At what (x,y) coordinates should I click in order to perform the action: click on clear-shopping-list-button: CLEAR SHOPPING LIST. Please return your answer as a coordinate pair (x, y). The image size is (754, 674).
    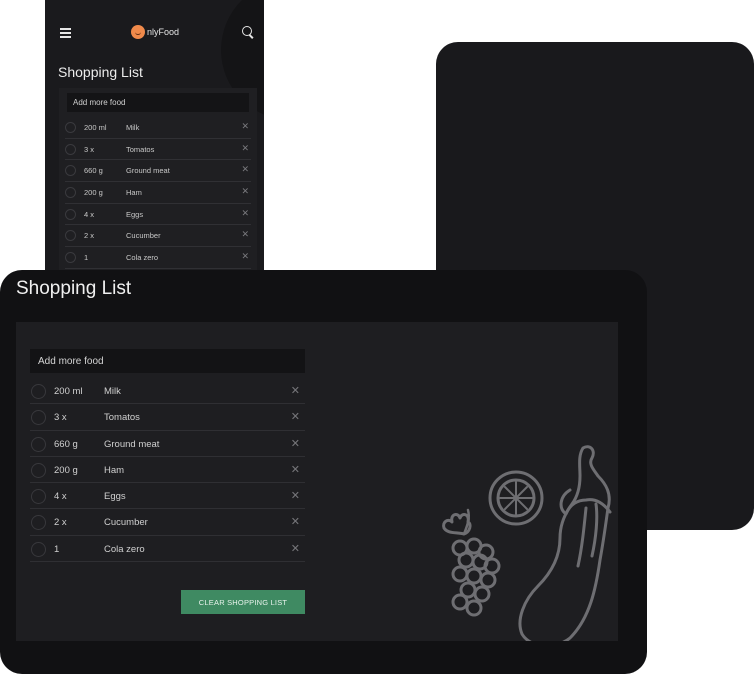
    Looking at the image, I should click on (243, 602).